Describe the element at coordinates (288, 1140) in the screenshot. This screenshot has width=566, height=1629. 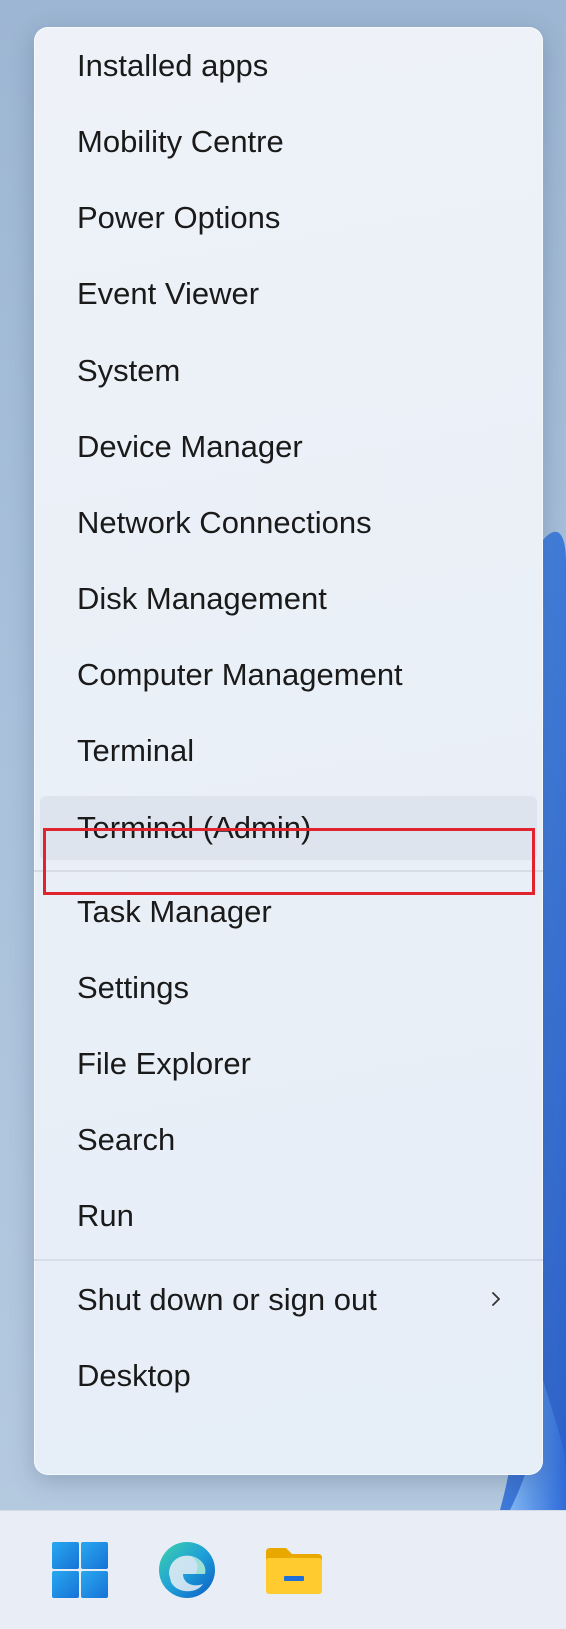
I see `menu-item-search: Search` at that location.